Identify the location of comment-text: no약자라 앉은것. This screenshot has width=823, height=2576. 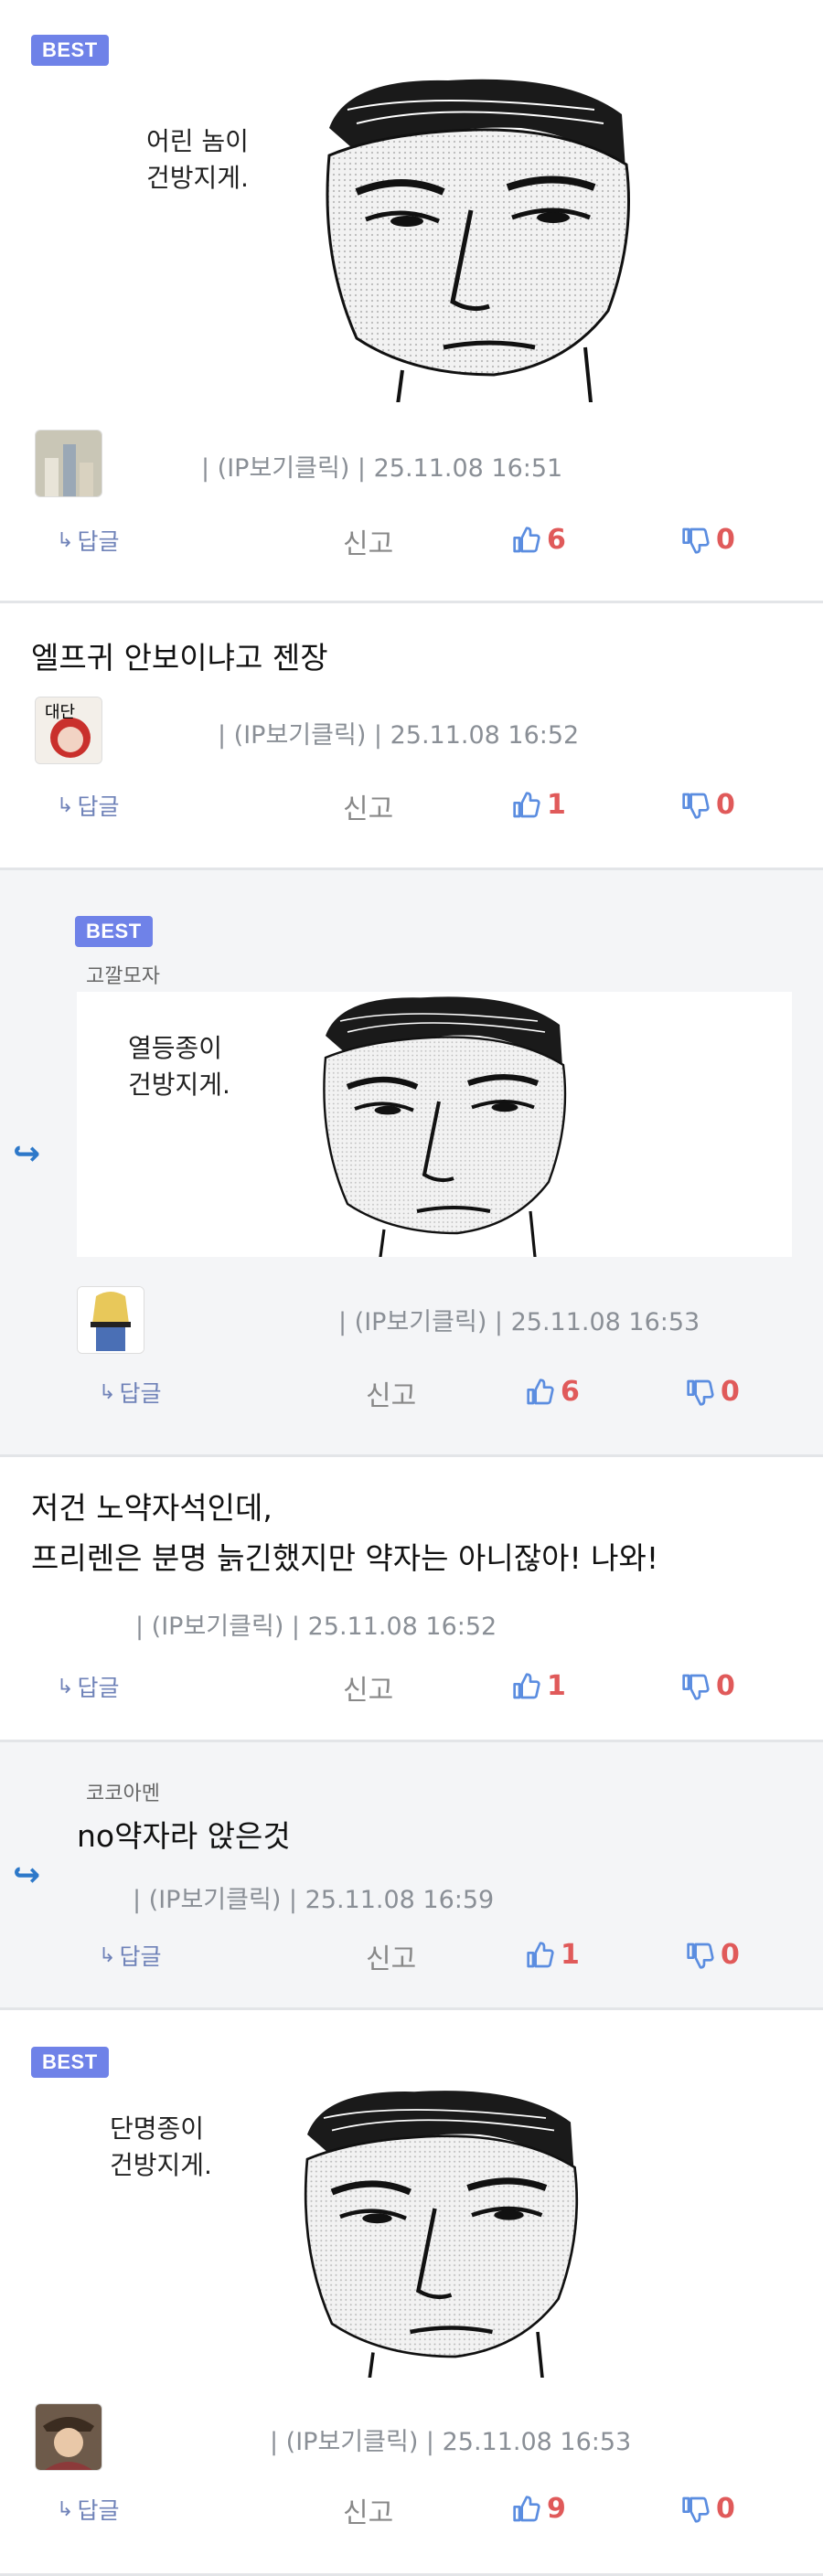
(184, 1836).